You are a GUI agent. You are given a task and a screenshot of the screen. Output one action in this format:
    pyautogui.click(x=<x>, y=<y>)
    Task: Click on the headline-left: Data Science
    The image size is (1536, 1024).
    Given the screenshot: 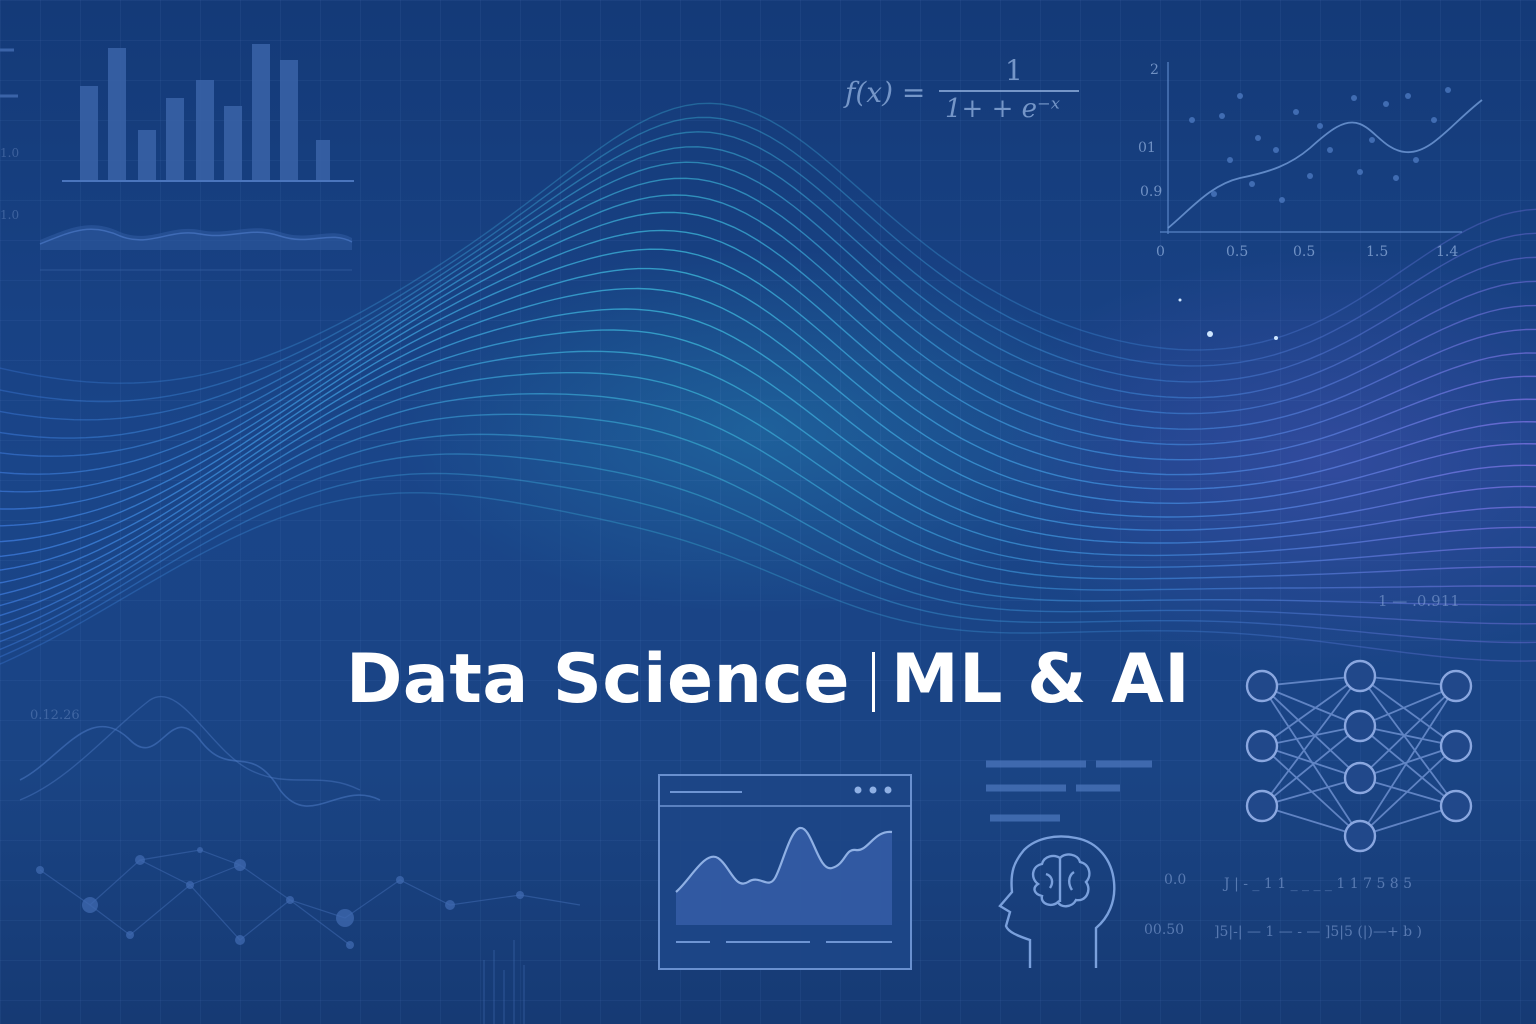 What is the action you would take?
    pyautogui.click(x=597, y=679)
    